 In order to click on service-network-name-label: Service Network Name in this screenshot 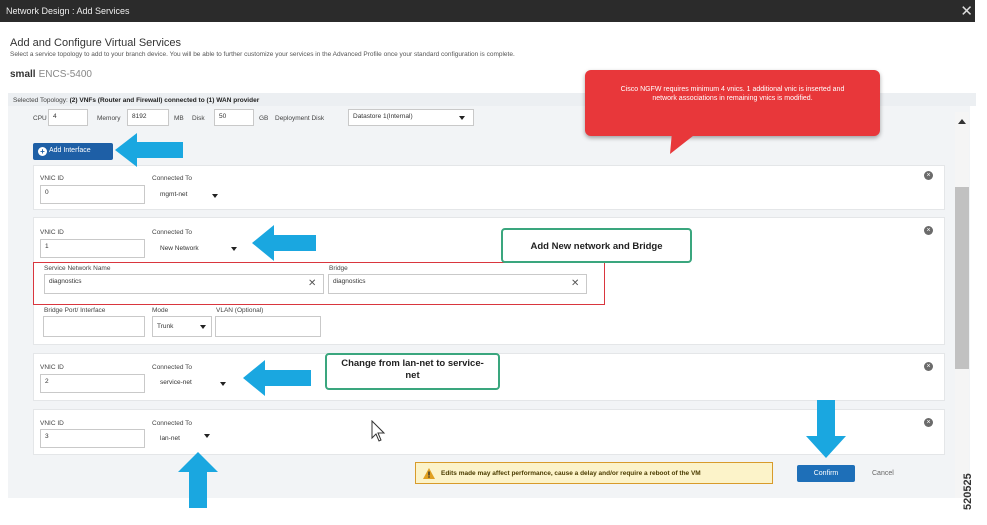, I will do `click(77, 268)`.